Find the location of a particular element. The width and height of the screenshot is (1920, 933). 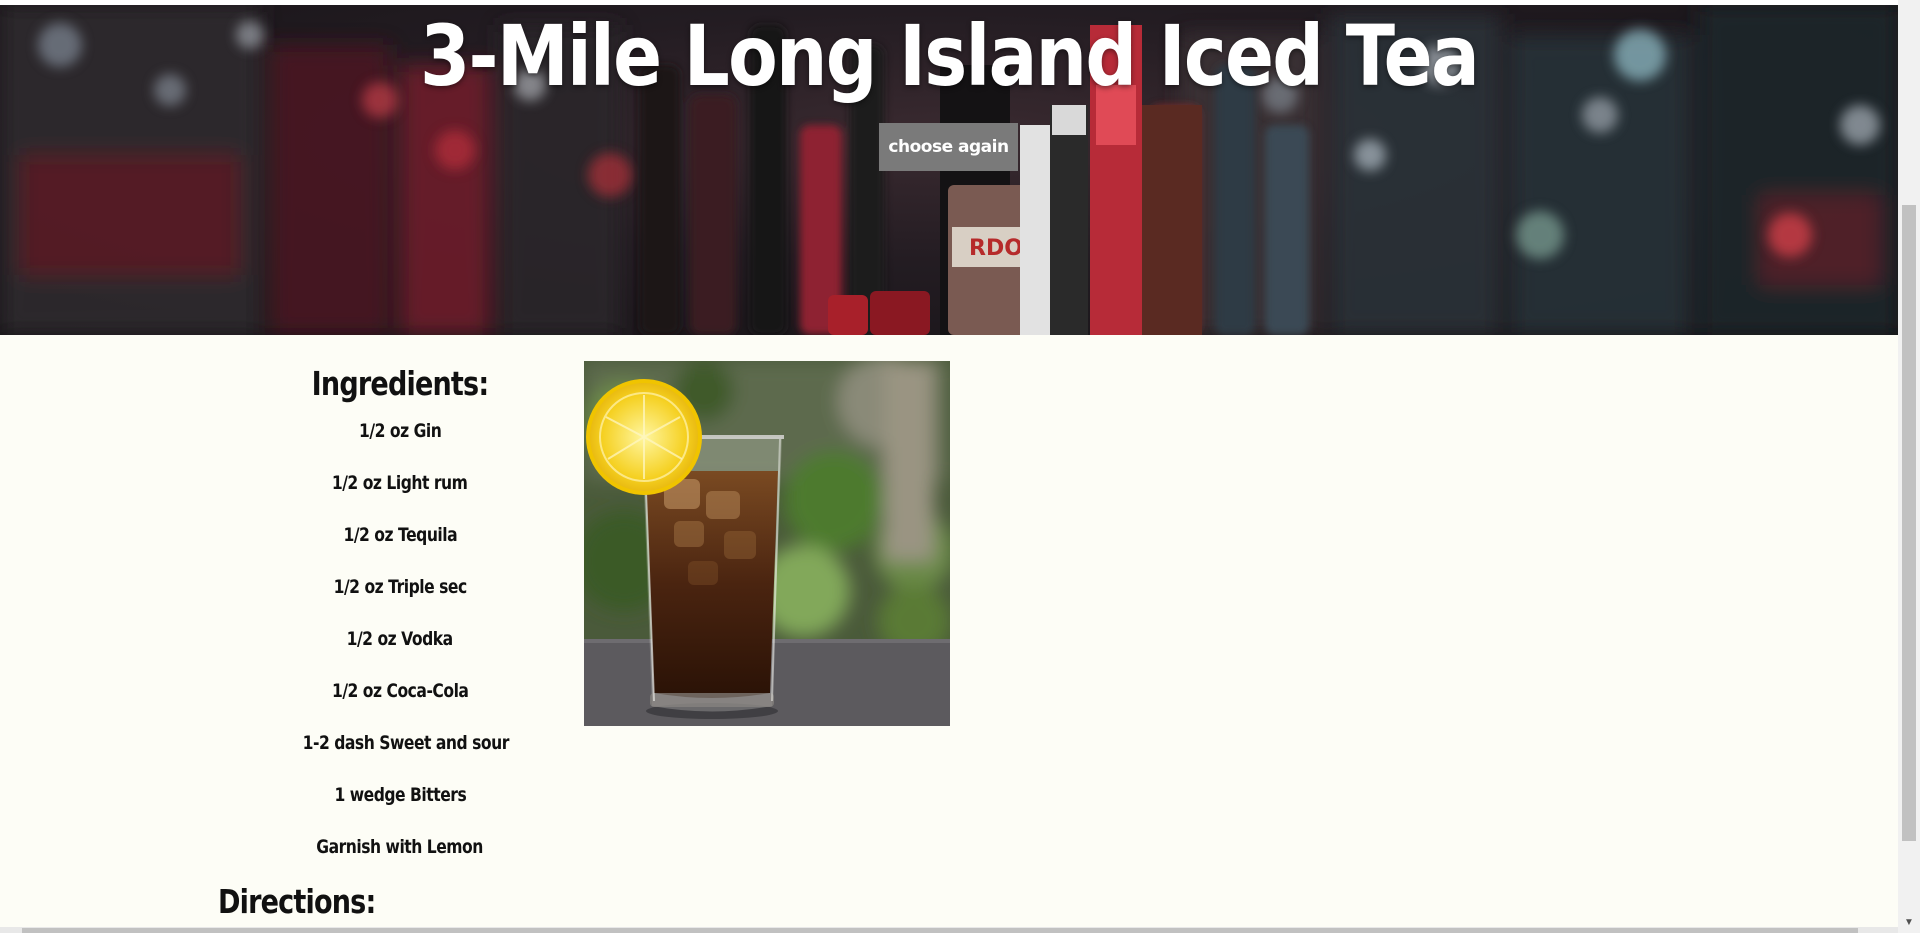

ingredient-item: Garnish with Lemon is located at coordinates (400, 854).